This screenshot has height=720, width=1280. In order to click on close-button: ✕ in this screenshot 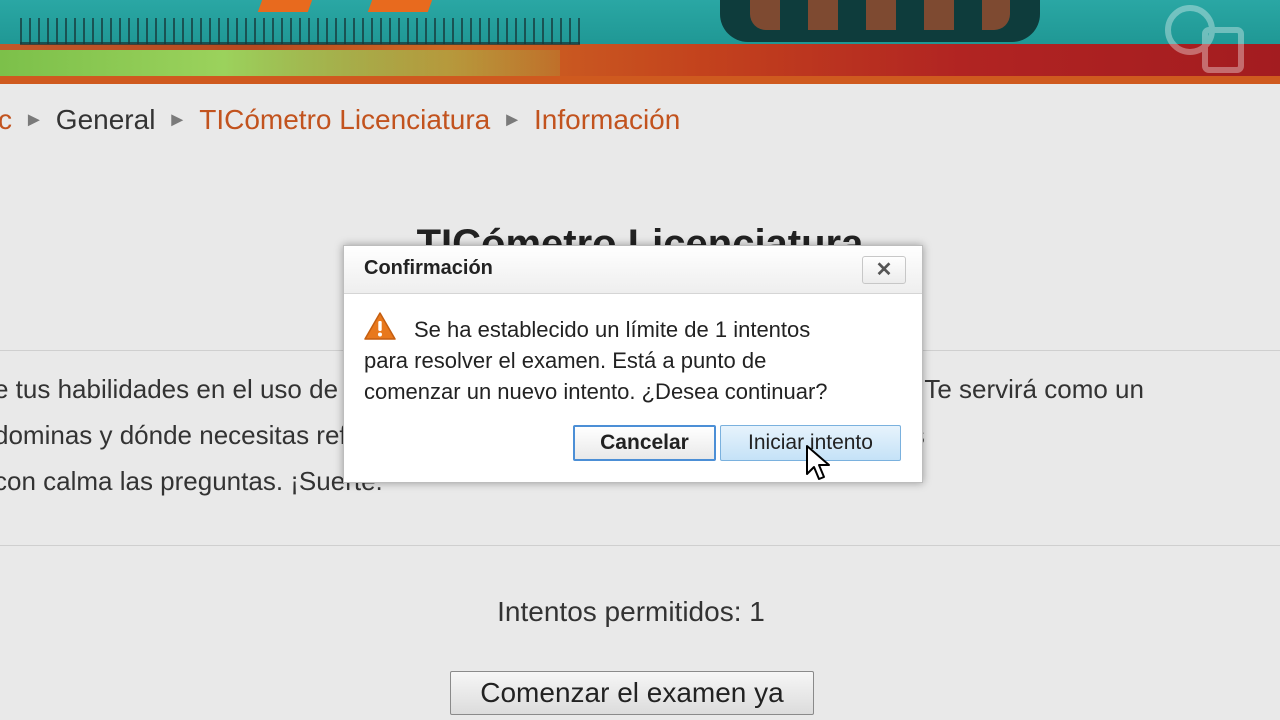, I will do `click(884, 270)`.